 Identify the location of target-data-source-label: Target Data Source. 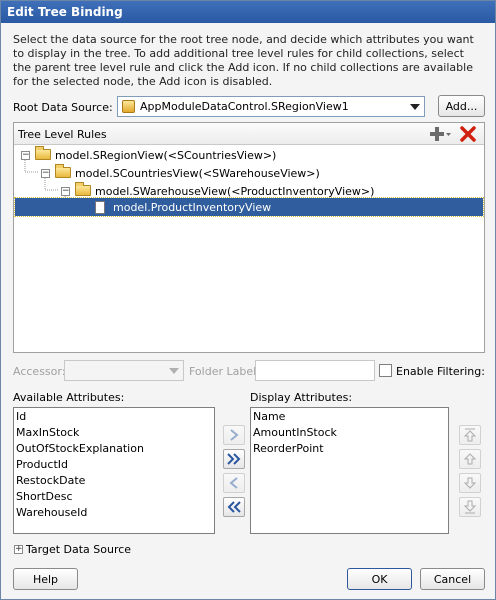
(78, 549).